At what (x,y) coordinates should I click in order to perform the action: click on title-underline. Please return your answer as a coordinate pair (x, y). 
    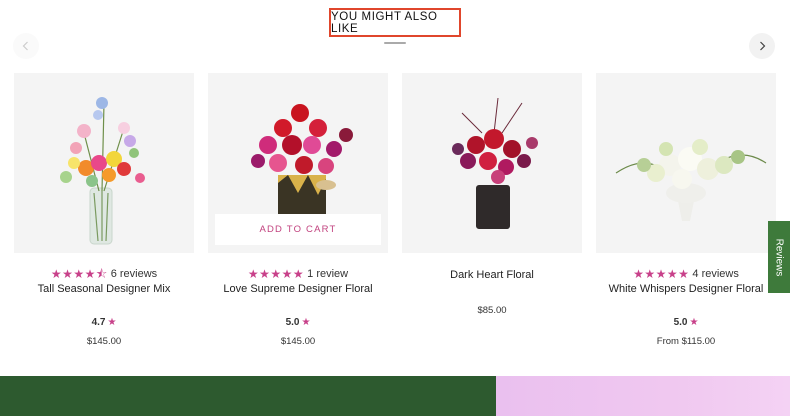
    Looking at the image, I should click on (395, 43).